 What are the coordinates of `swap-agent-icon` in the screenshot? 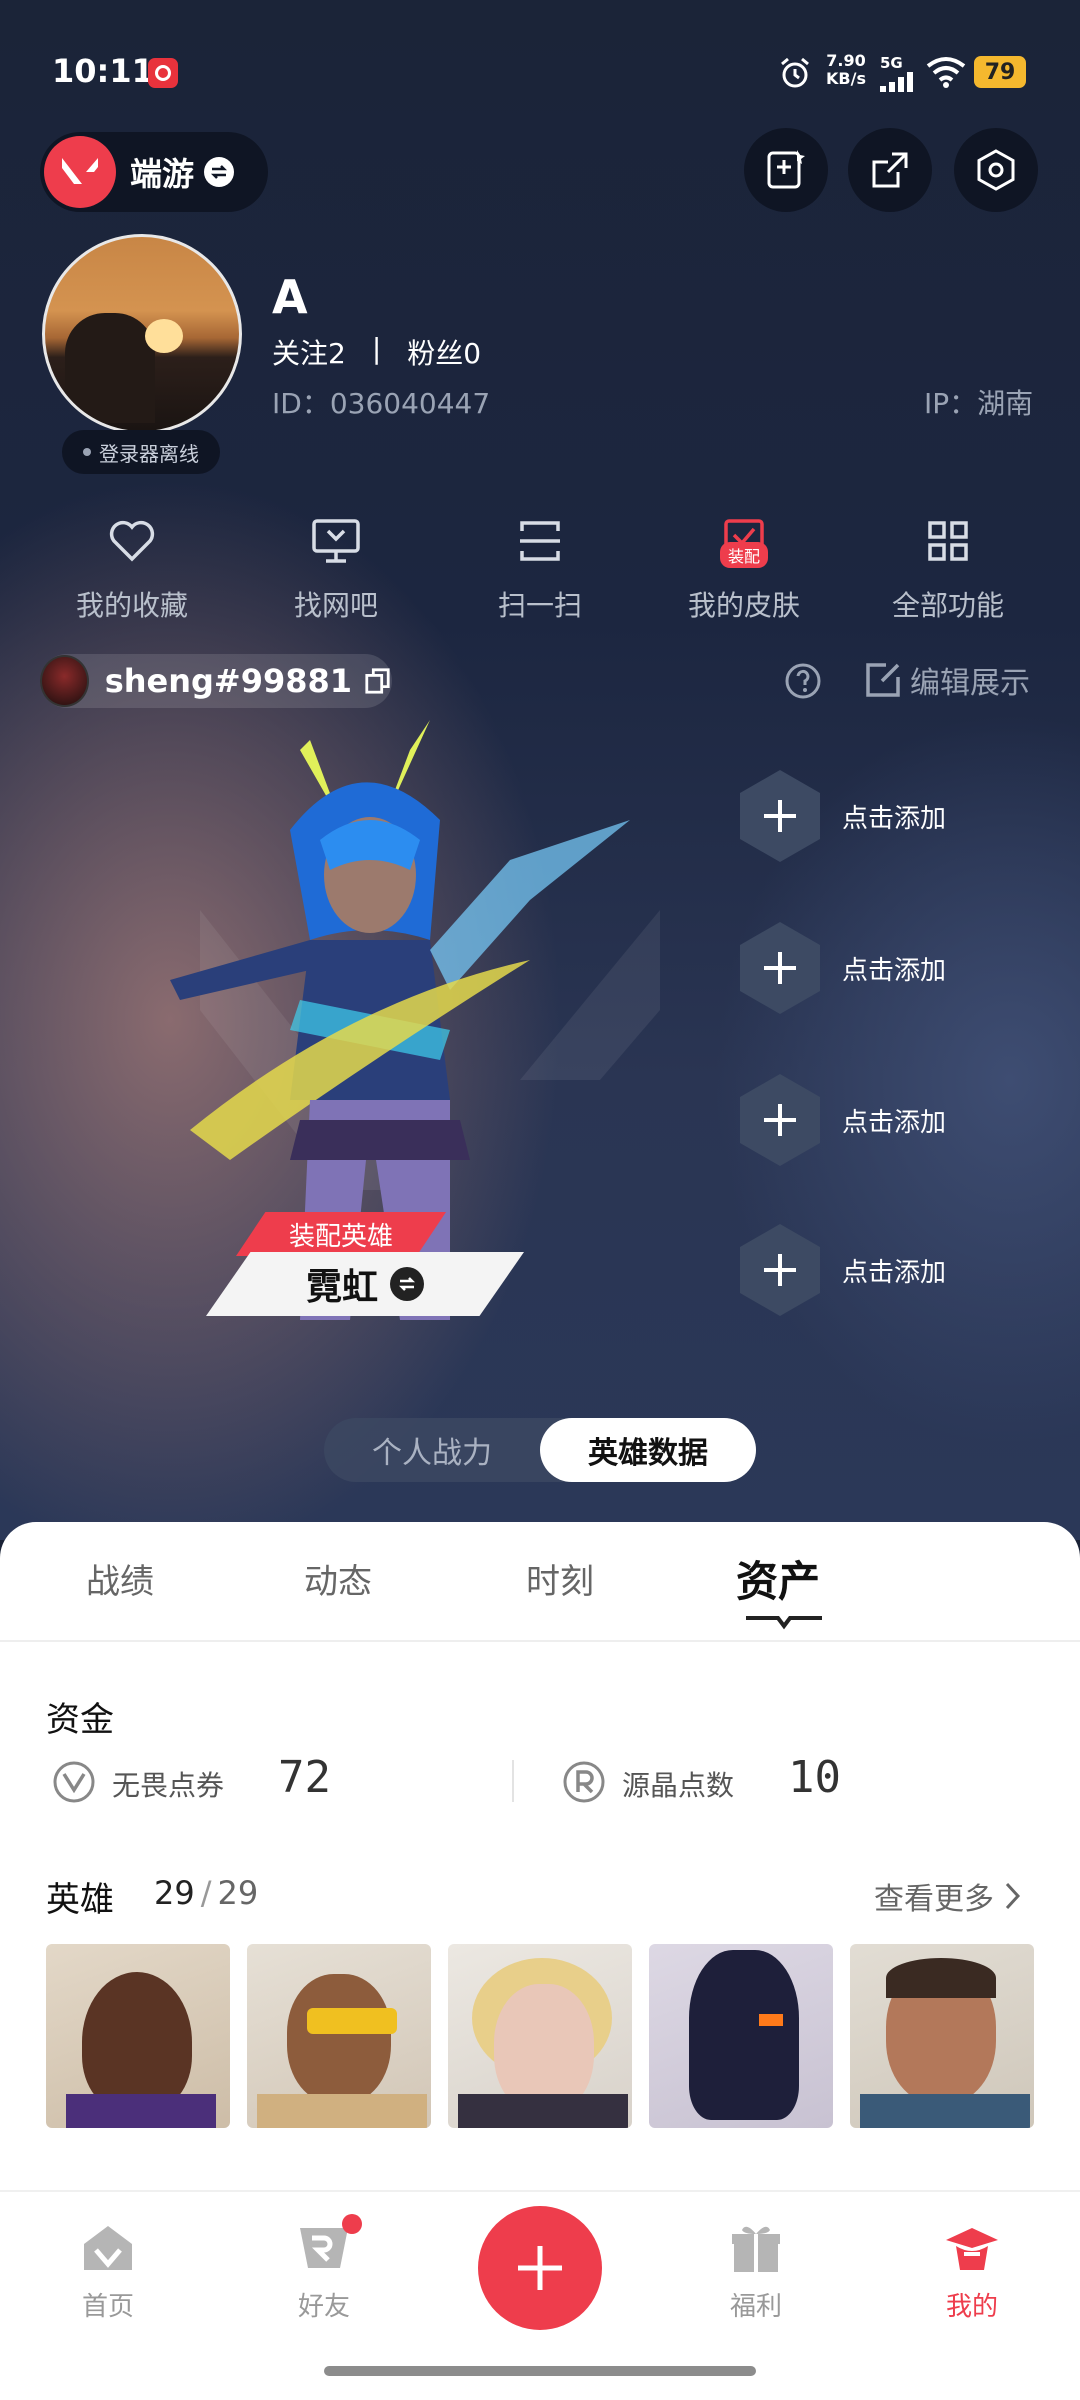 It's located at (407, 1284).